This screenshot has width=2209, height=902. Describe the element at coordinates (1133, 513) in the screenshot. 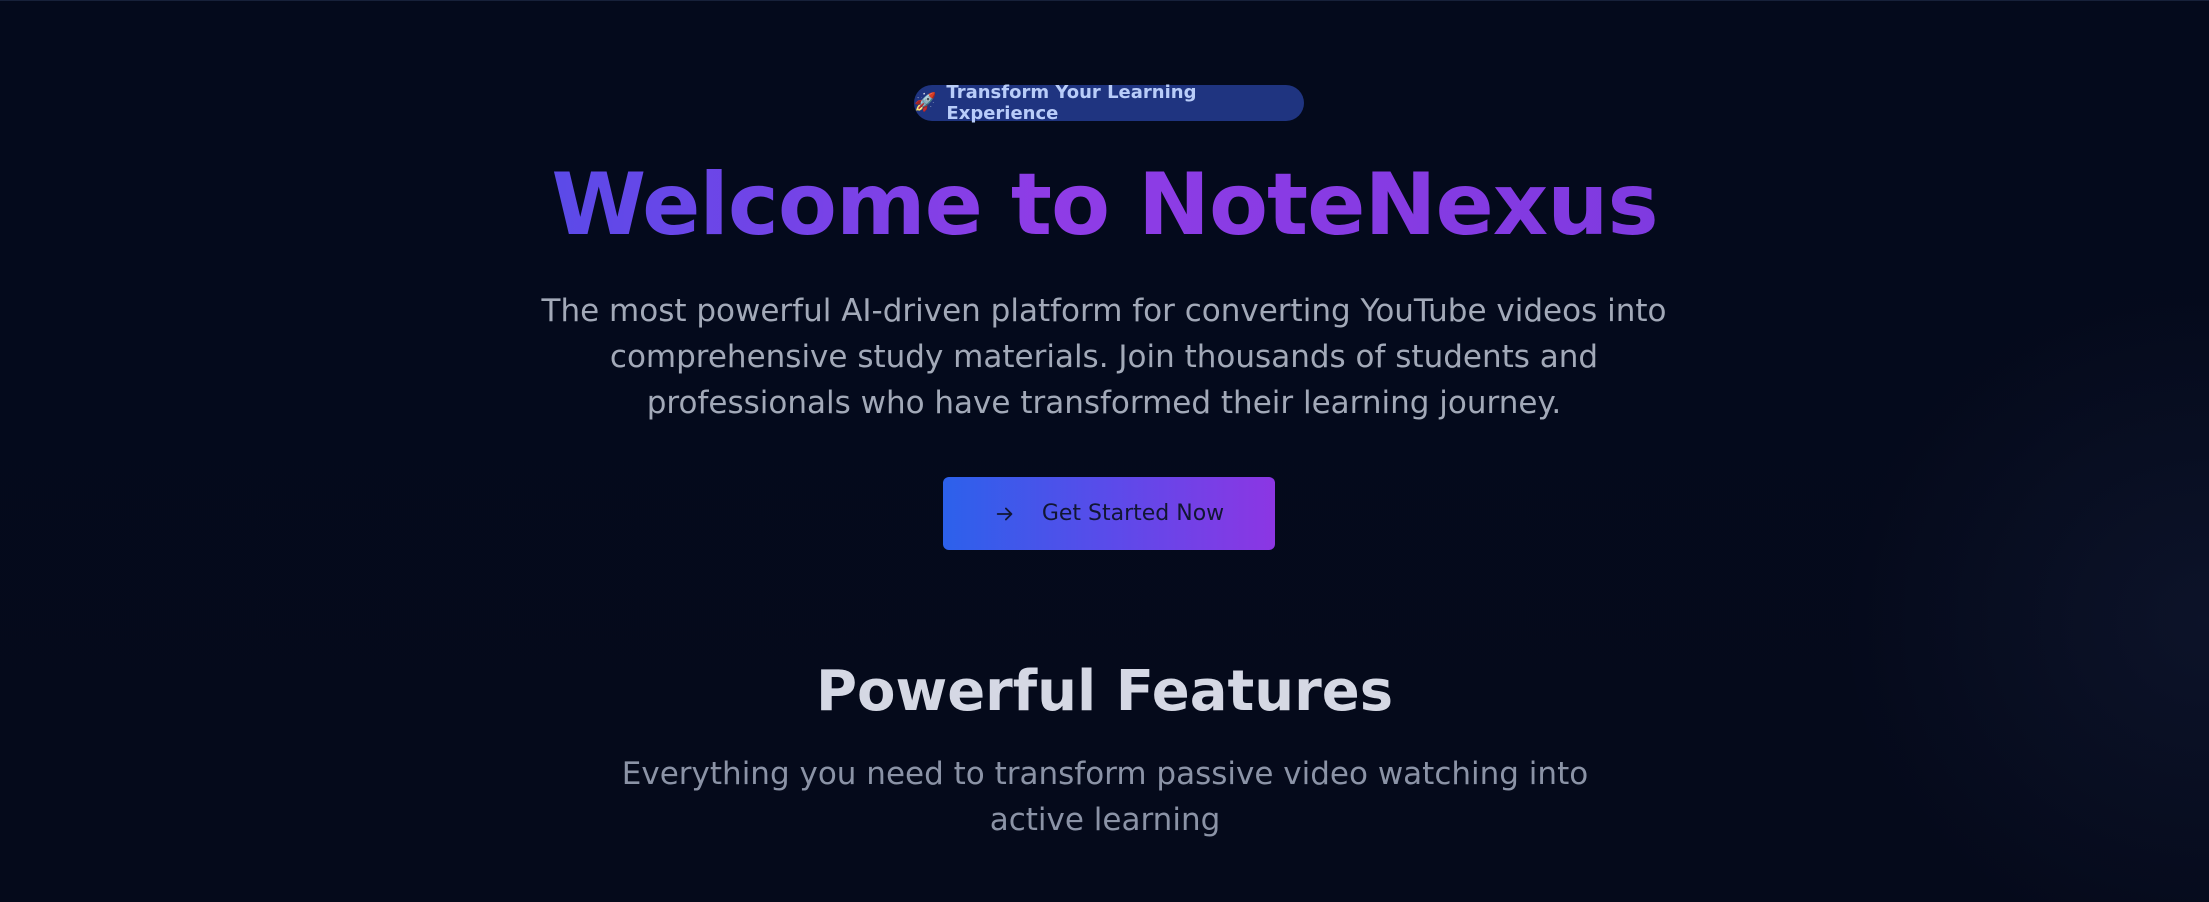

I see `get-started-label: Get Started Now` at that location.